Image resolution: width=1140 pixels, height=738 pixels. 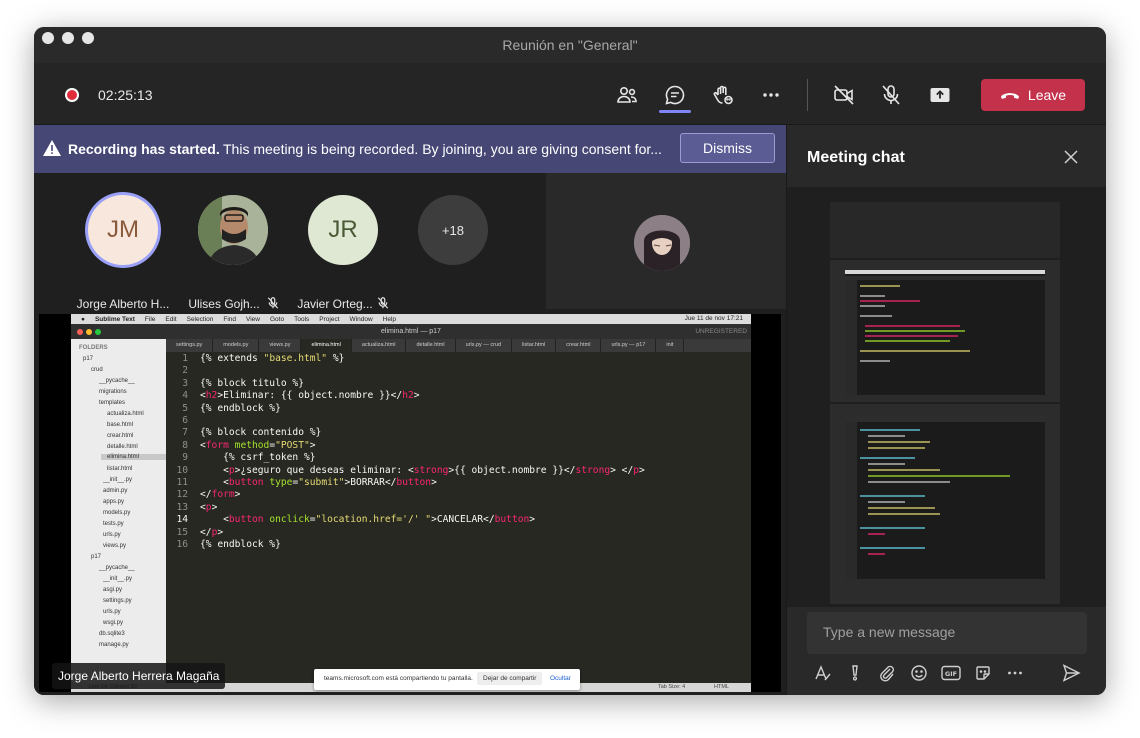 I want to click on send-button, so click(x=1071, y=673).